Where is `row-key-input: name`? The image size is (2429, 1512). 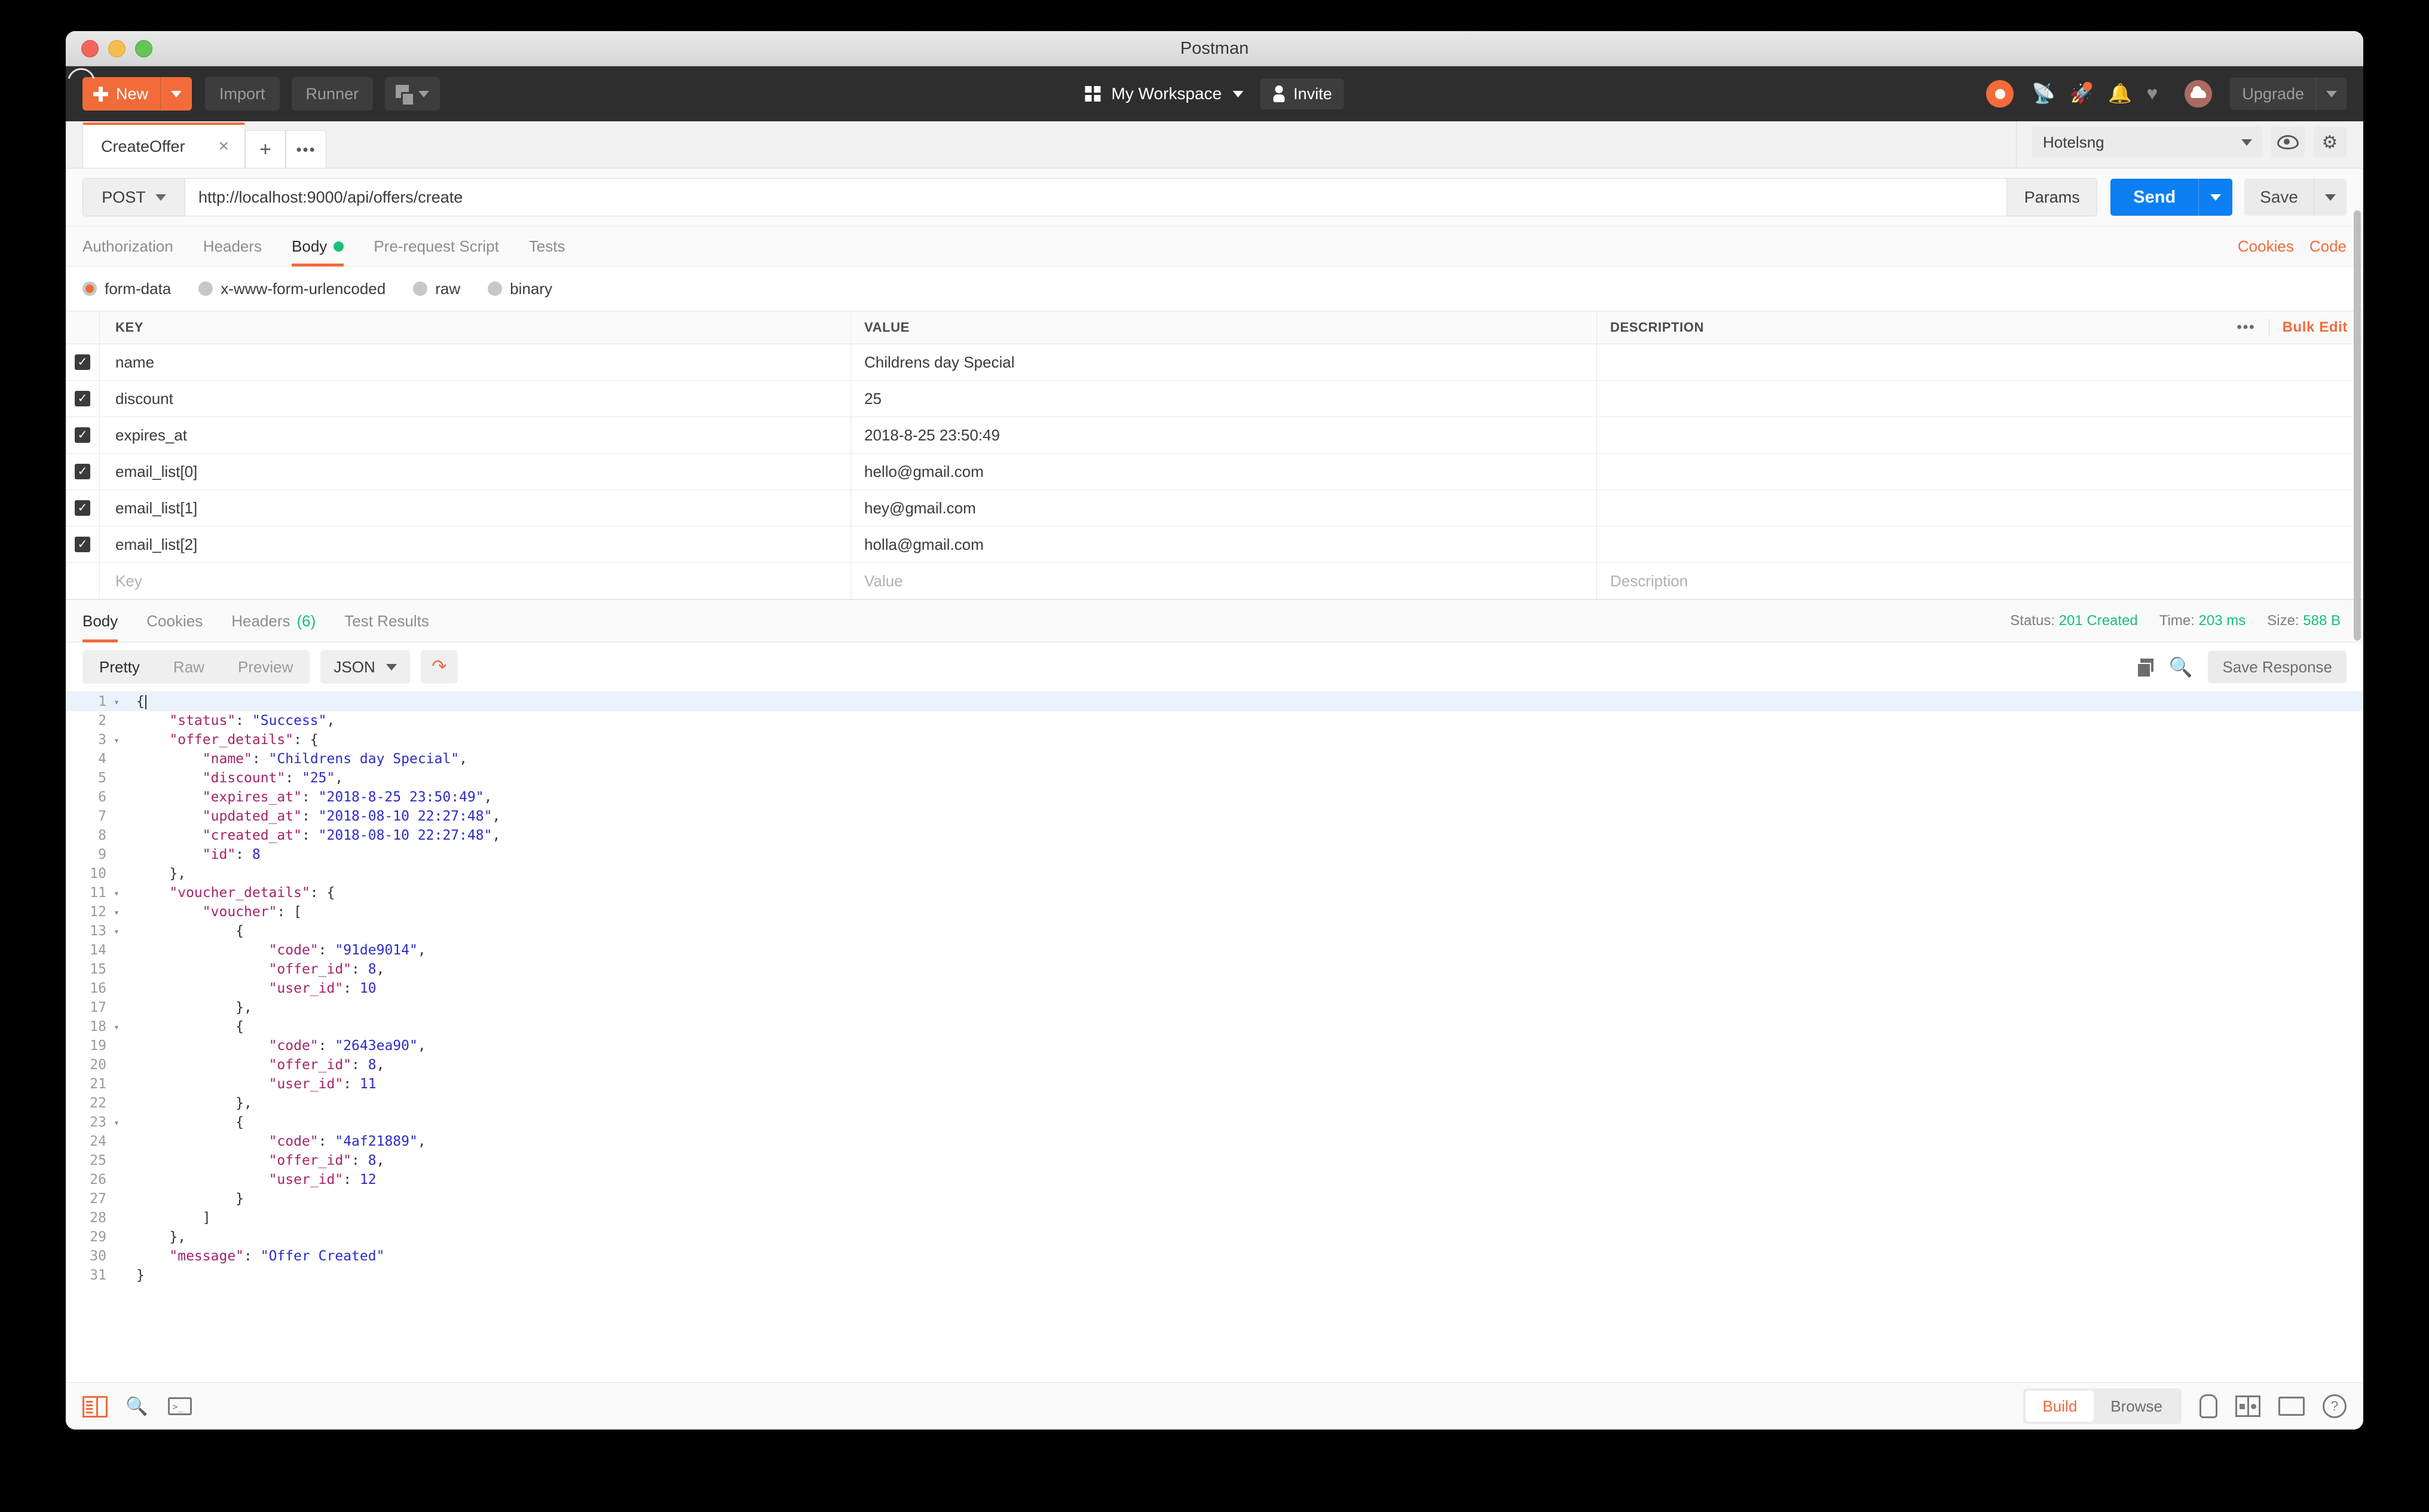 row-key-input: name is located at coordinates (475, 362).